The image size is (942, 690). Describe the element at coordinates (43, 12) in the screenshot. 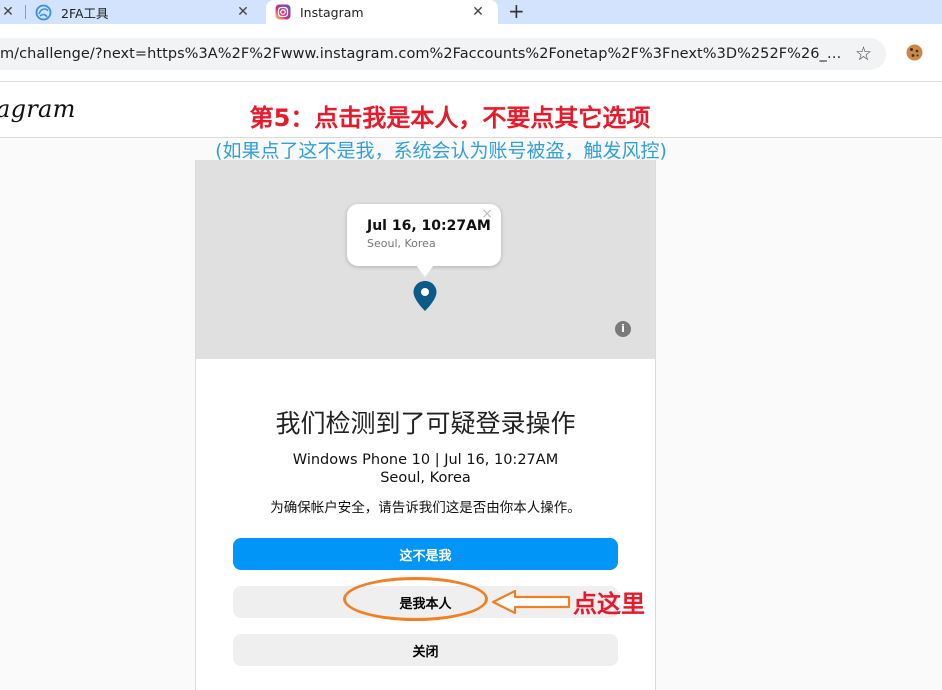

I see `swirl-logo-icon` at that location.